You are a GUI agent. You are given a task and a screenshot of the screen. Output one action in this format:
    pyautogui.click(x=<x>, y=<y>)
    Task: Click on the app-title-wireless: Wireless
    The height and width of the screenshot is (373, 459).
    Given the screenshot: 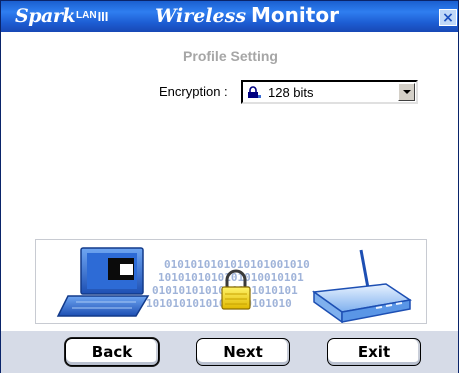 What is the action you would take?
    pyautogui.click(x=201, y=16)
    